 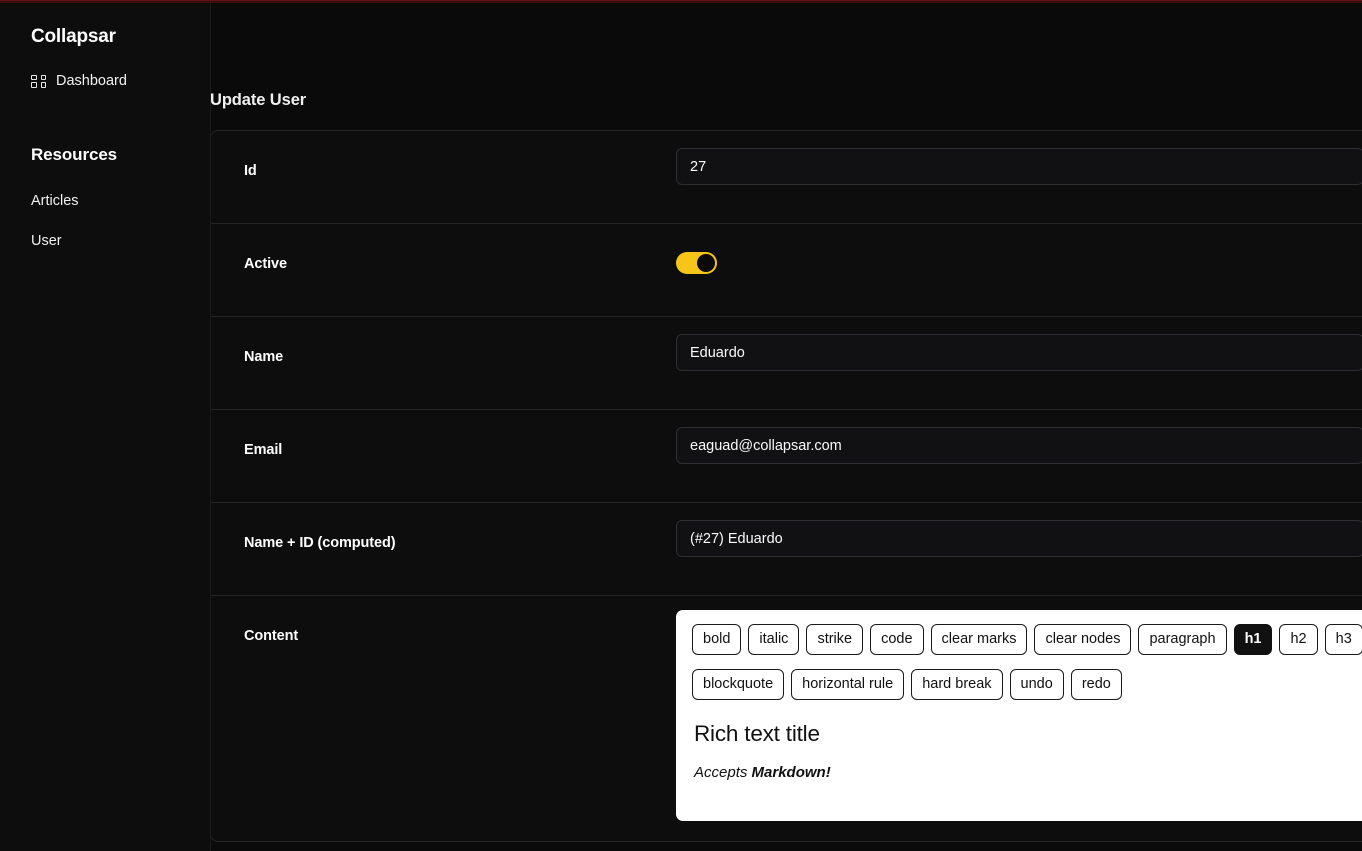 I want to click on field-label-content: Content, so click(x=271, y=636).